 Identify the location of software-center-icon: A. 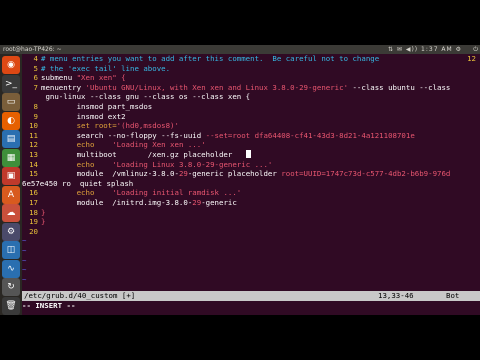
(11, 194).